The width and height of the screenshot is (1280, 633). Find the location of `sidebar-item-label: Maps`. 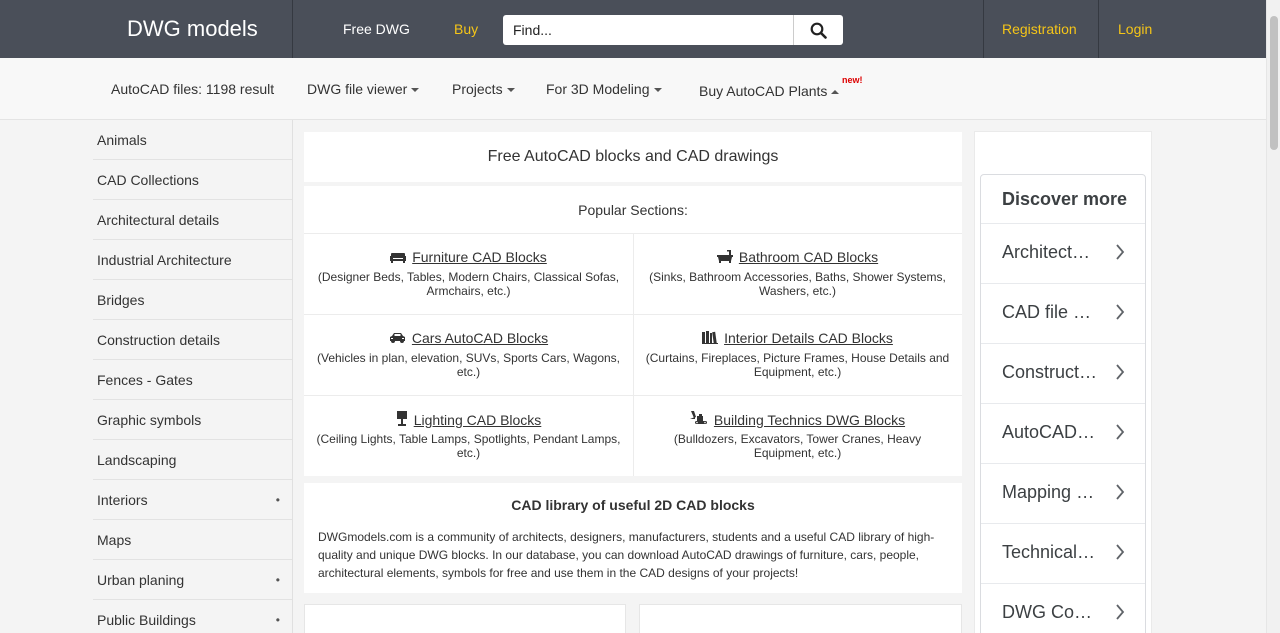

sidebar-item-label: Maps is located at coordinates (114, 540).